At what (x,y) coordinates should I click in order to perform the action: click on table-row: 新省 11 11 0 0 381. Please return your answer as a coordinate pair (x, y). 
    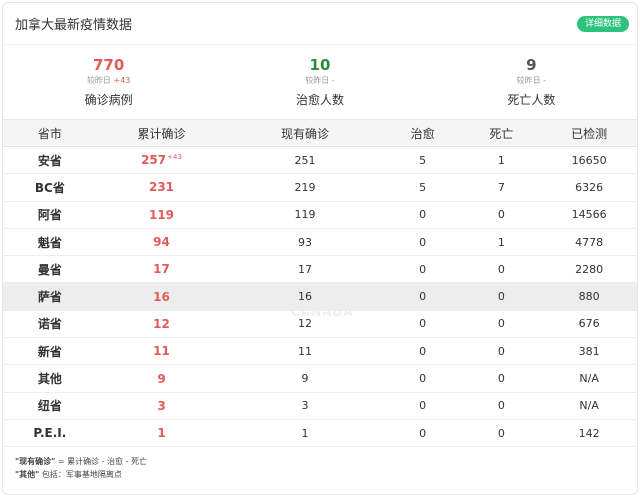
    Looking at the image, I should click on (320, 352).